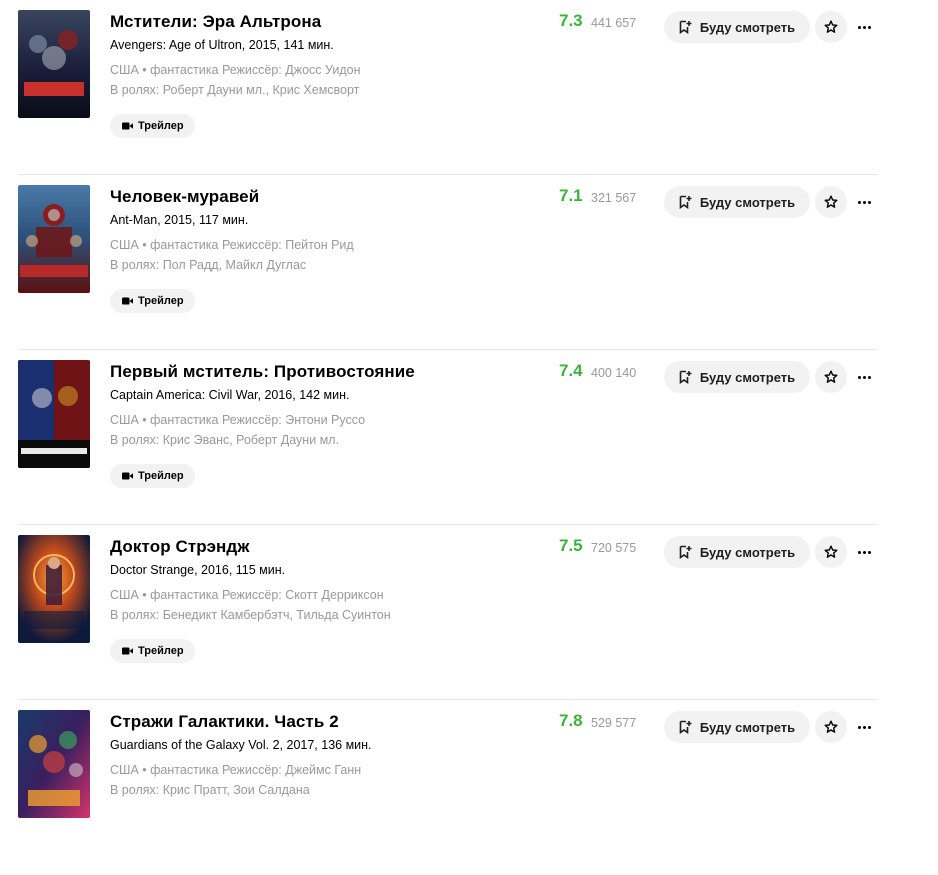  What do you see at coordinates (235, 70) in the screenshot?
I see `film-meta: США • фантастика Режиссёр: Джосс Уидон` at bounding box center [235, 70].